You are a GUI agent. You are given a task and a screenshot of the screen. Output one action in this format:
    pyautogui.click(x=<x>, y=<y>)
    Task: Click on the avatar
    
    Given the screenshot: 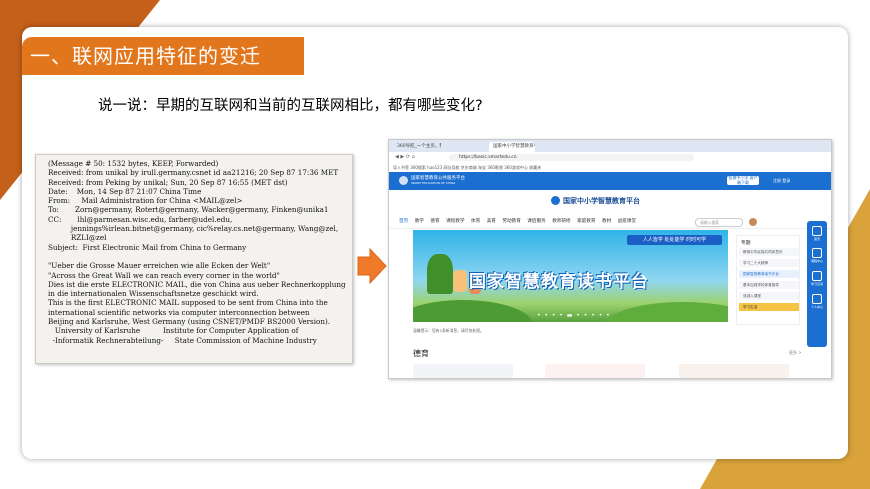 What is the action you would take?
    pyautogui.click(x=753, y=222)
    